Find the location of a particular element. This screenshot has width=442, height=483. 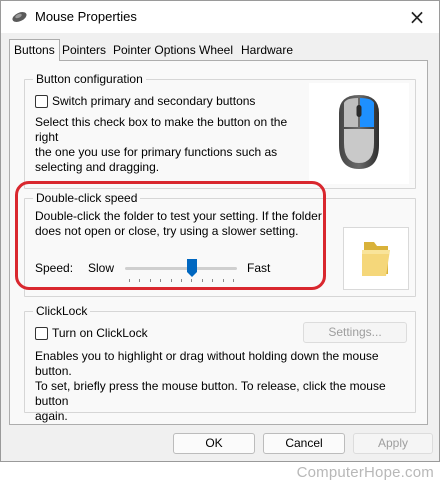

clicklock-checkbox-row: Turn on ClickLock is located at coordinates (91, 333).